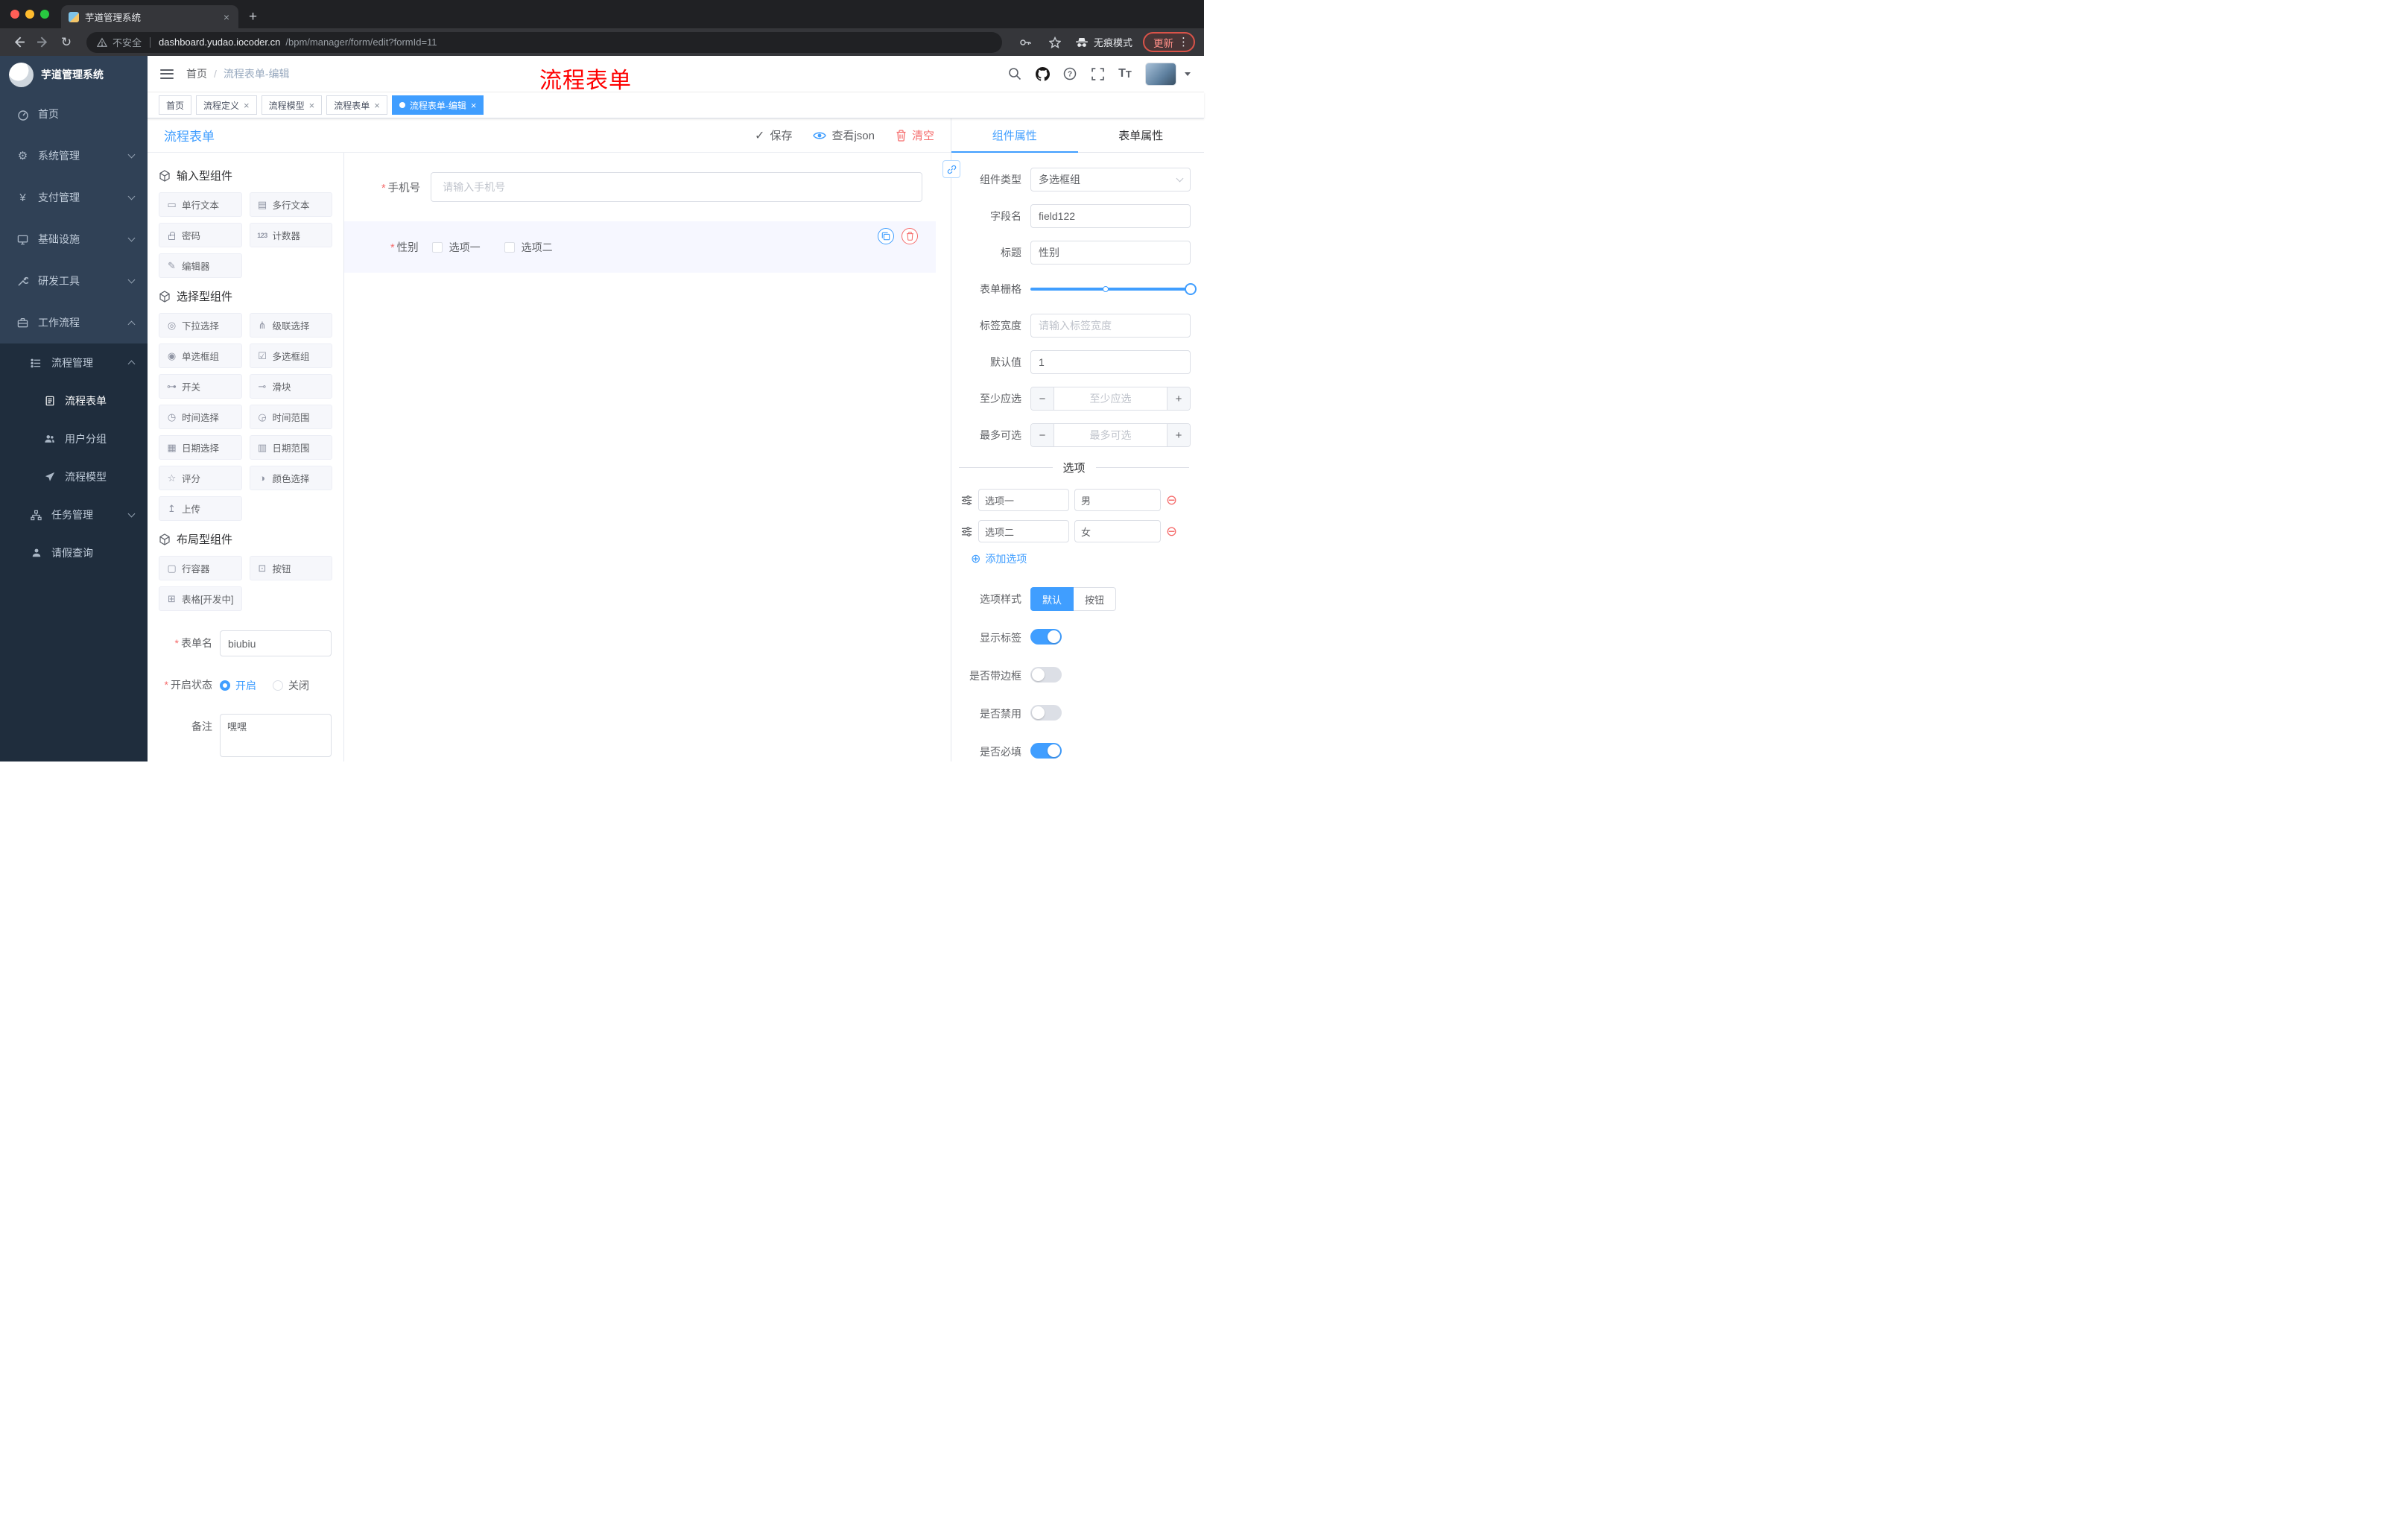  I want to click on palette-item-checkbox-group: ☑ 多选框组, so click(290, 356).